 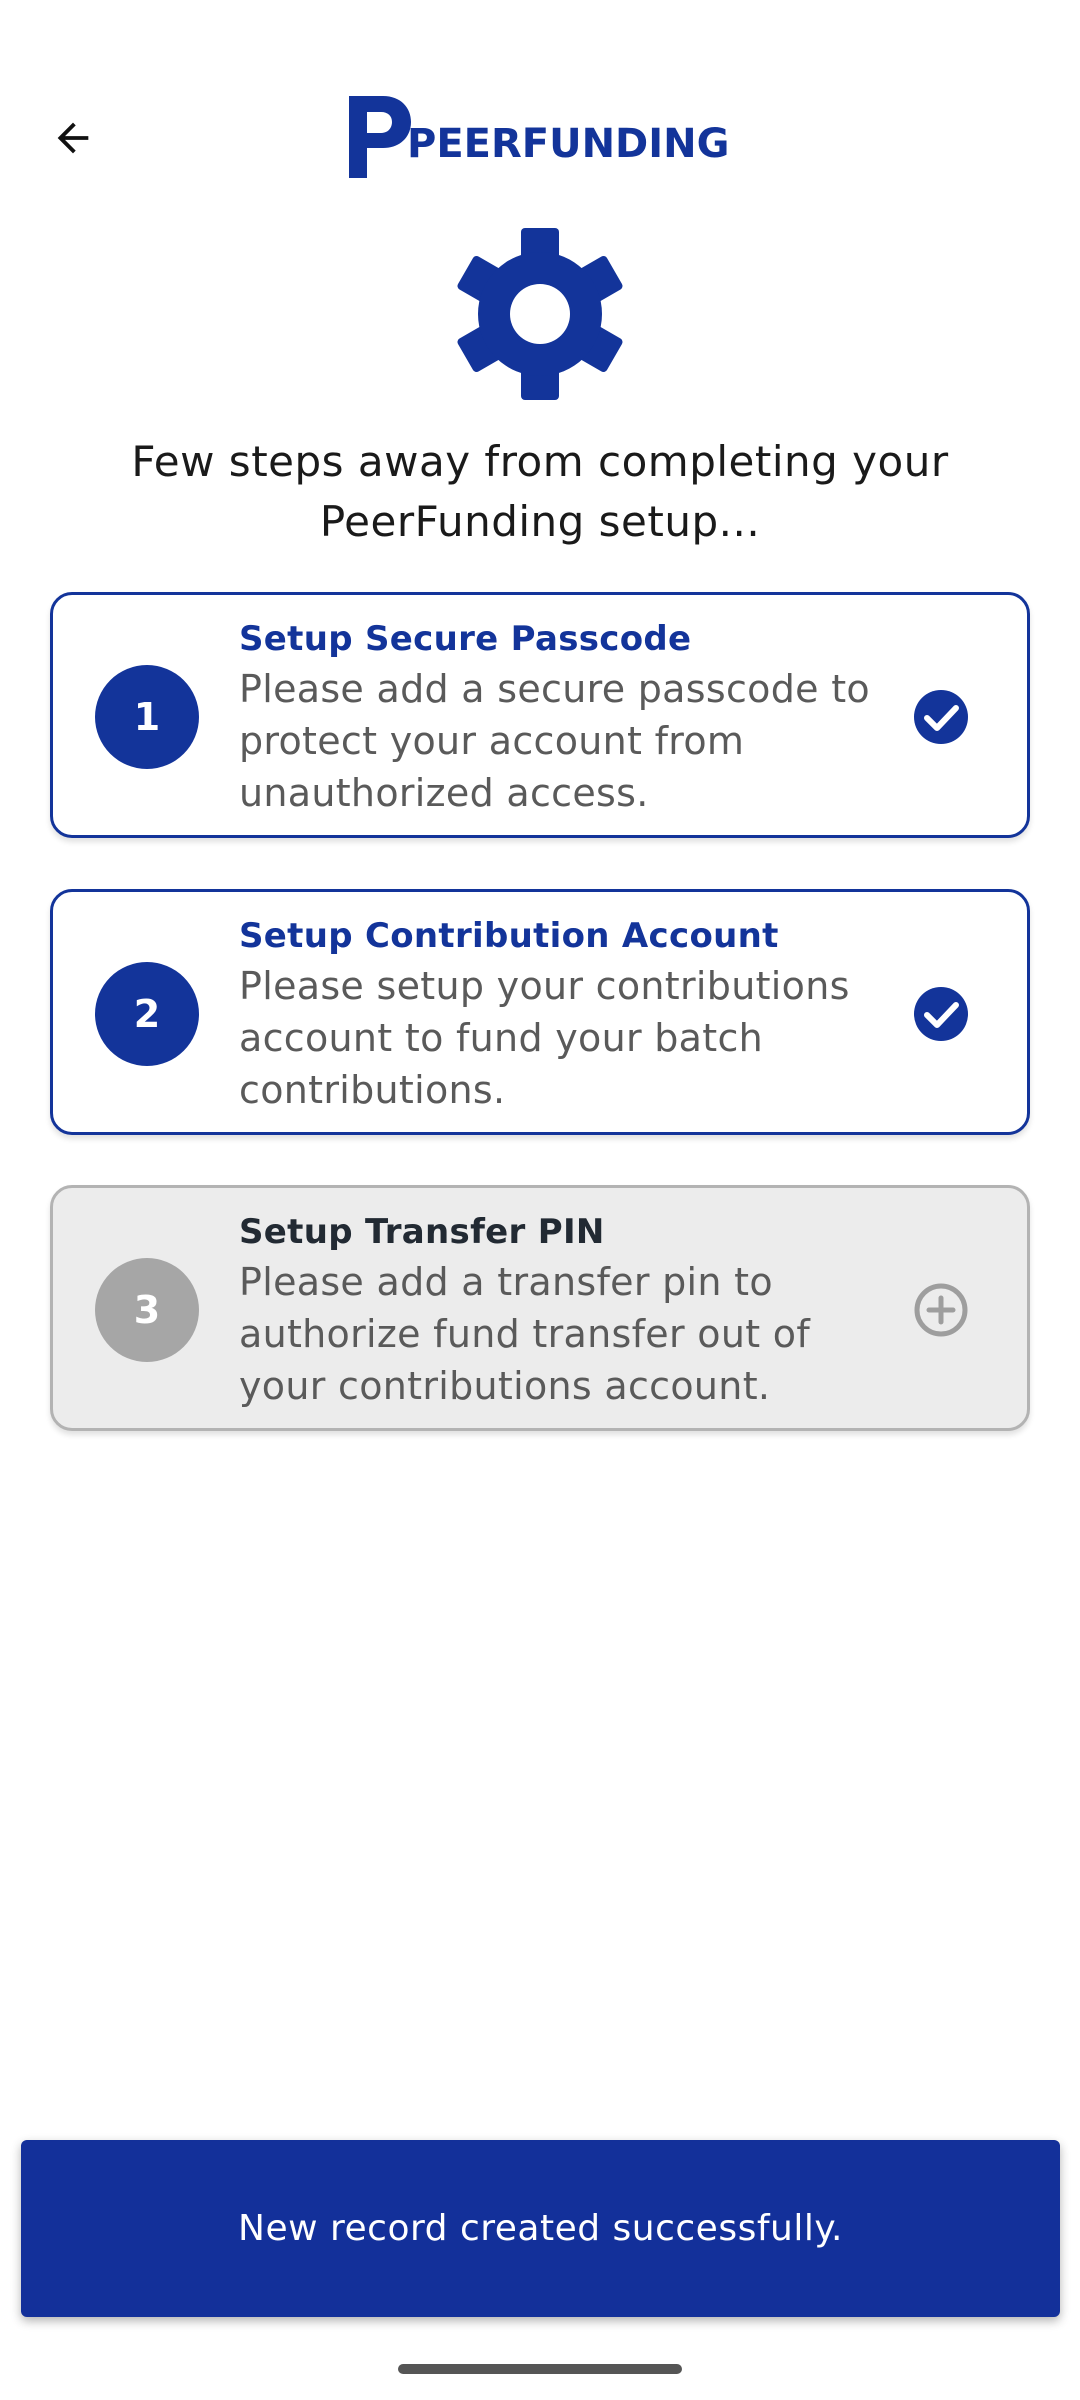 I want to click on gear-icon, so click(x=540, y=314).